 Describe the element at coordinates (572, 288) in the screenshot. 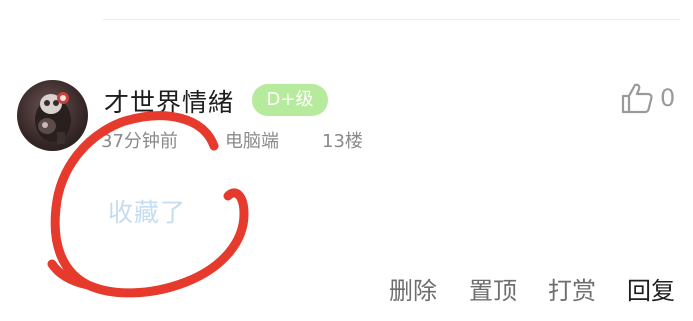

I see `reward-button: 打赏` at that location.